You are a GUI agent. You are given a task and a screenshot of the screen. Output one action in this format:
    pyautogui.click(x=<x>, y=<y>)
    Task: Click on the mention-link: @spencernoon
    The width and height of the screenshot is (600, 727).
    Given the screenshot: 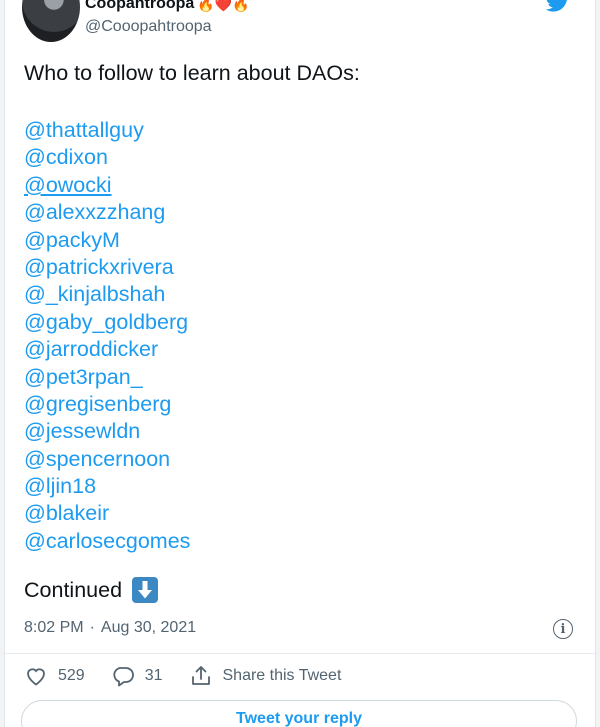 What is the action you would take?
    pyautogui.click(x=192, y=459)
    